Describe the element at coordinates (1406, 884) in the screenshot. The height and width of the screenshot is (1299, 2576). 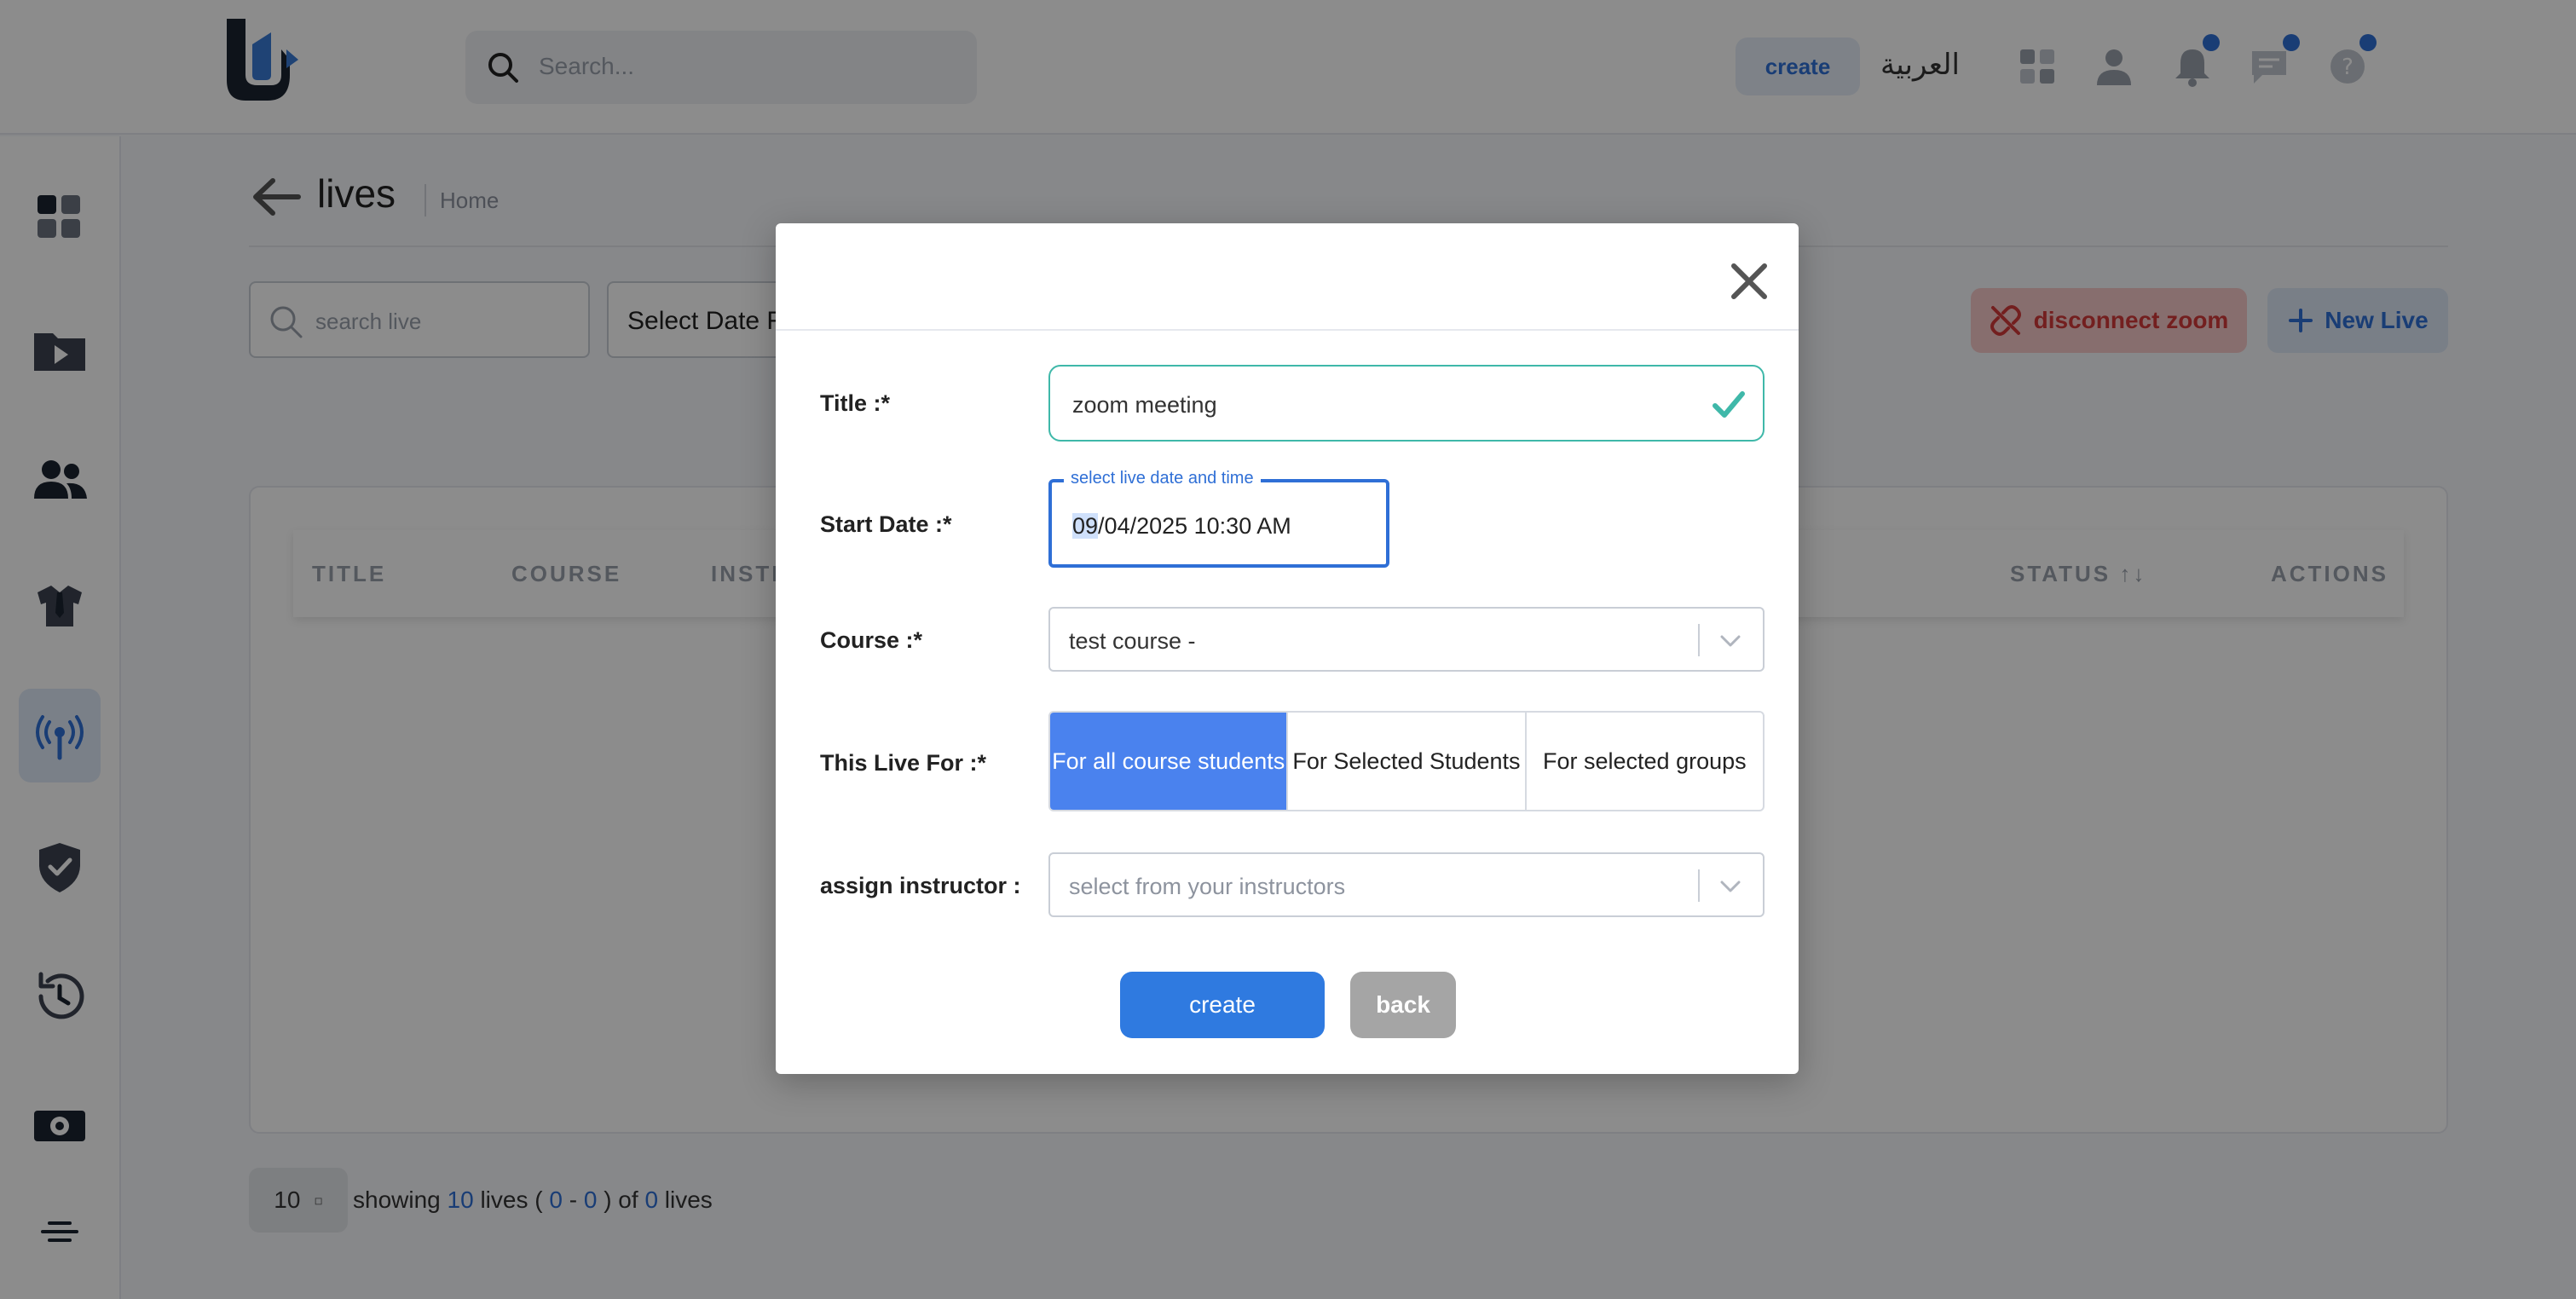
I see `instructor-select: select from your instructors` at that location.